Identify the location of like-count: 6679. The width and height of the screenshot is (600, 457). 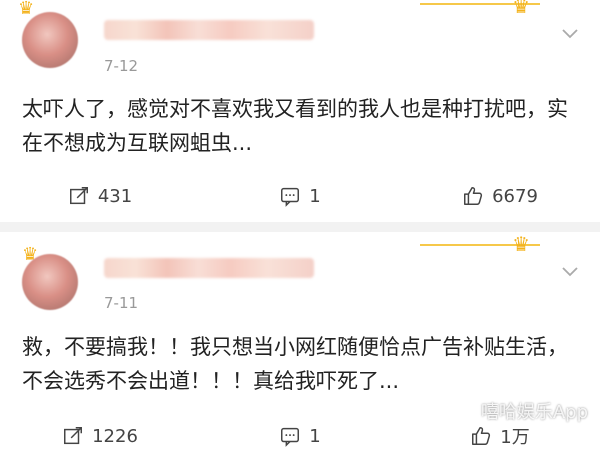
(515, 196).